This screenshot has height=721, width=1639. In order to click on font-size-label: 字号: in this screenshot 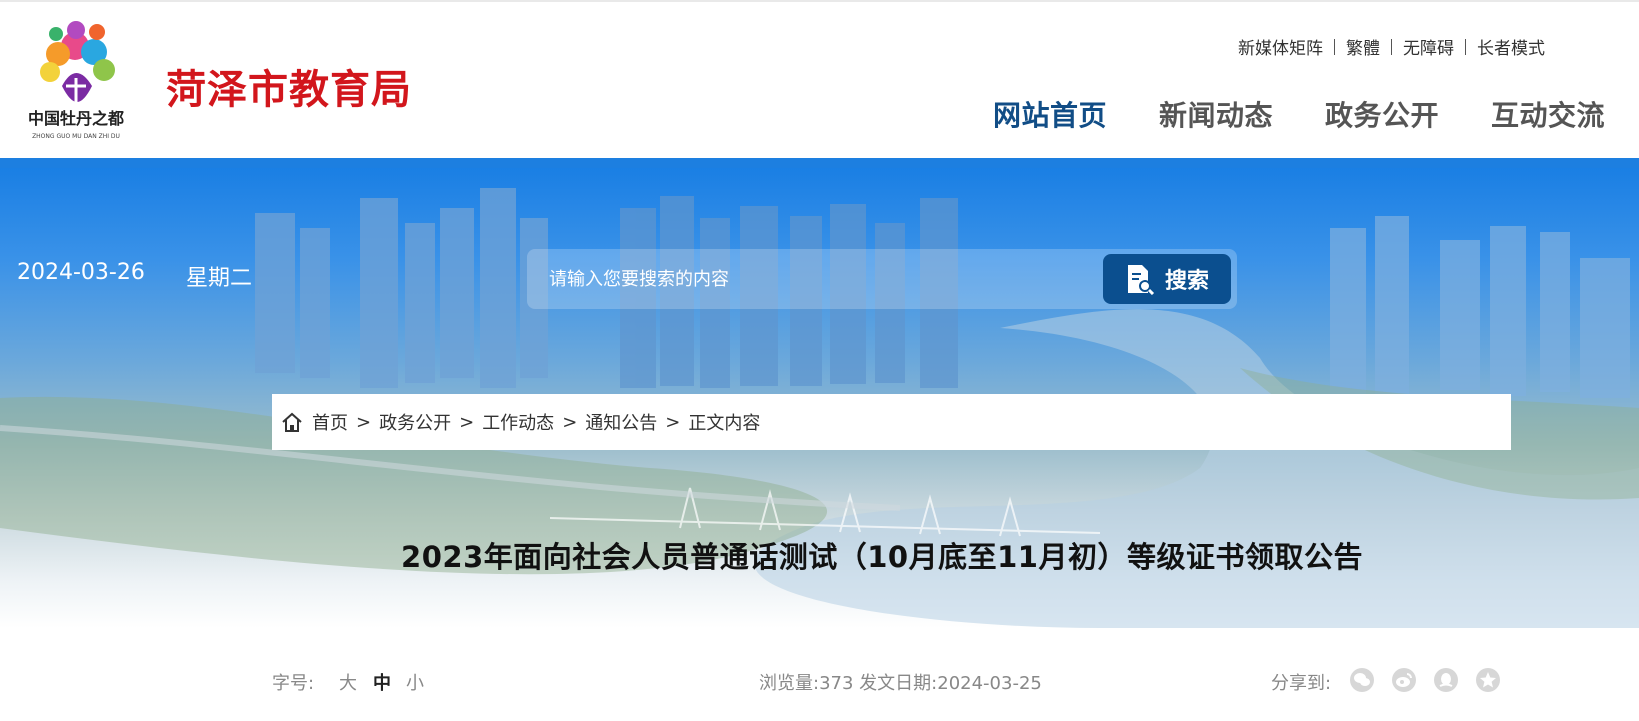, I will do `click(293, 683)`.